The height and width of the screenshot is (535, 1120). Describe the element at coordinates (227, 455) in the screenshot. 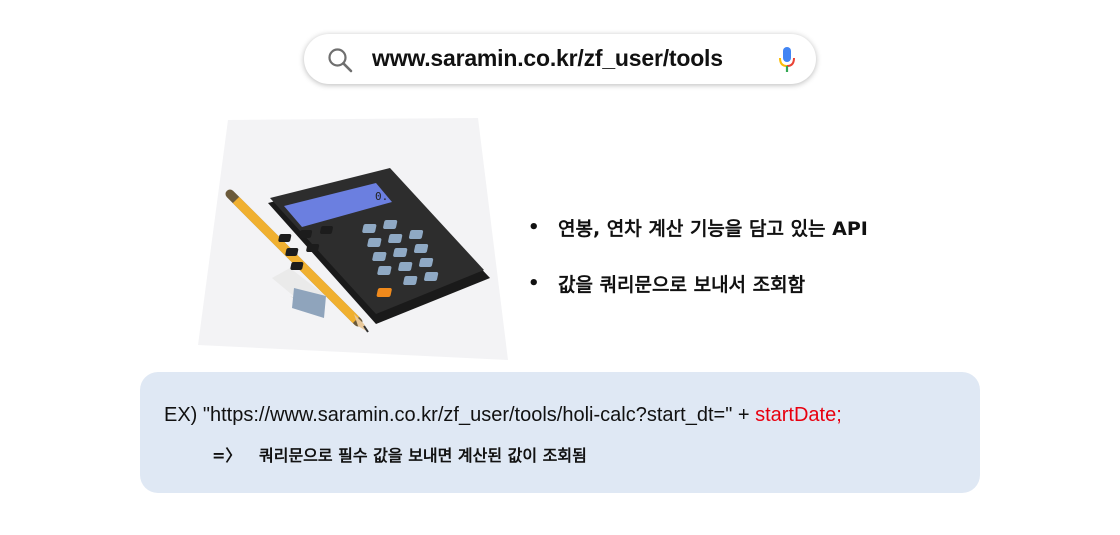

I see `arrow-marker: =〉` at that location.